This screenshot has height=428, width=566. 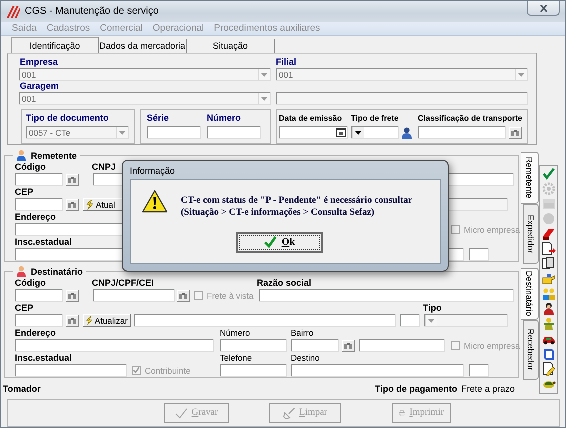 What do you see at coordinates (313, 132) in the screenshot?
I see `date-field` at bounding box center [313, 132].